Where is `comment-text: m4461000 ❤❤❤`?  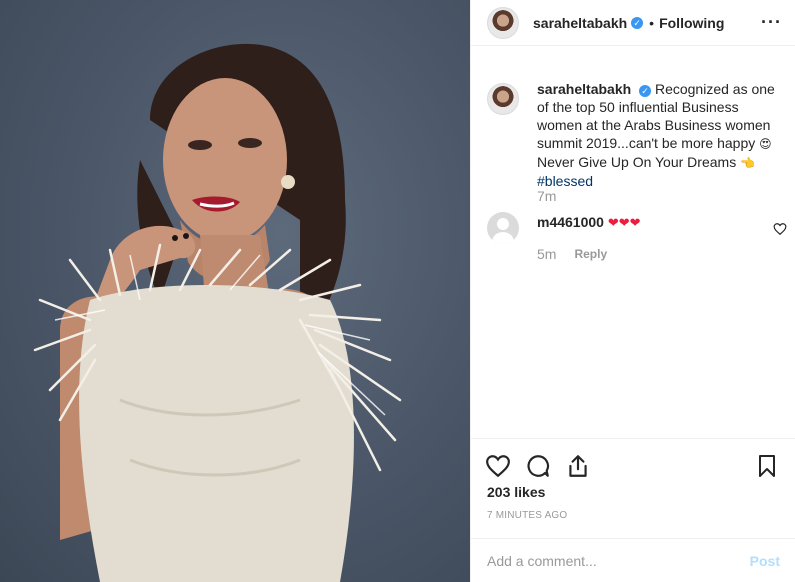 comment-text: m4461000 ❤❤❤ is located at coordinates (589, 222).